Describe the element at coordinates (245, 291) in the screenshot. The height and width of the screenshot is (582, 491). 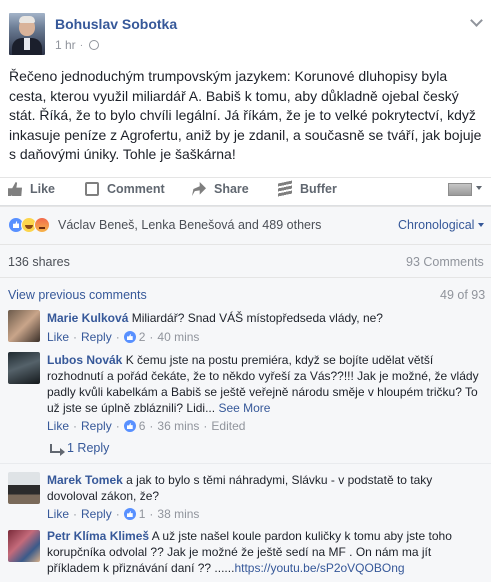
I see `view-previous-bar: View previous comments 49 of 93` at that location.